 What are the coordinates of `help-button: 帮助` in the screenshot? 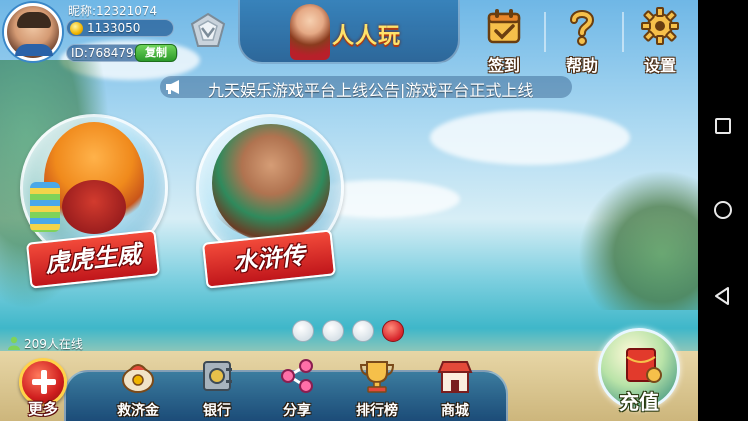 It's located at (582, 40).